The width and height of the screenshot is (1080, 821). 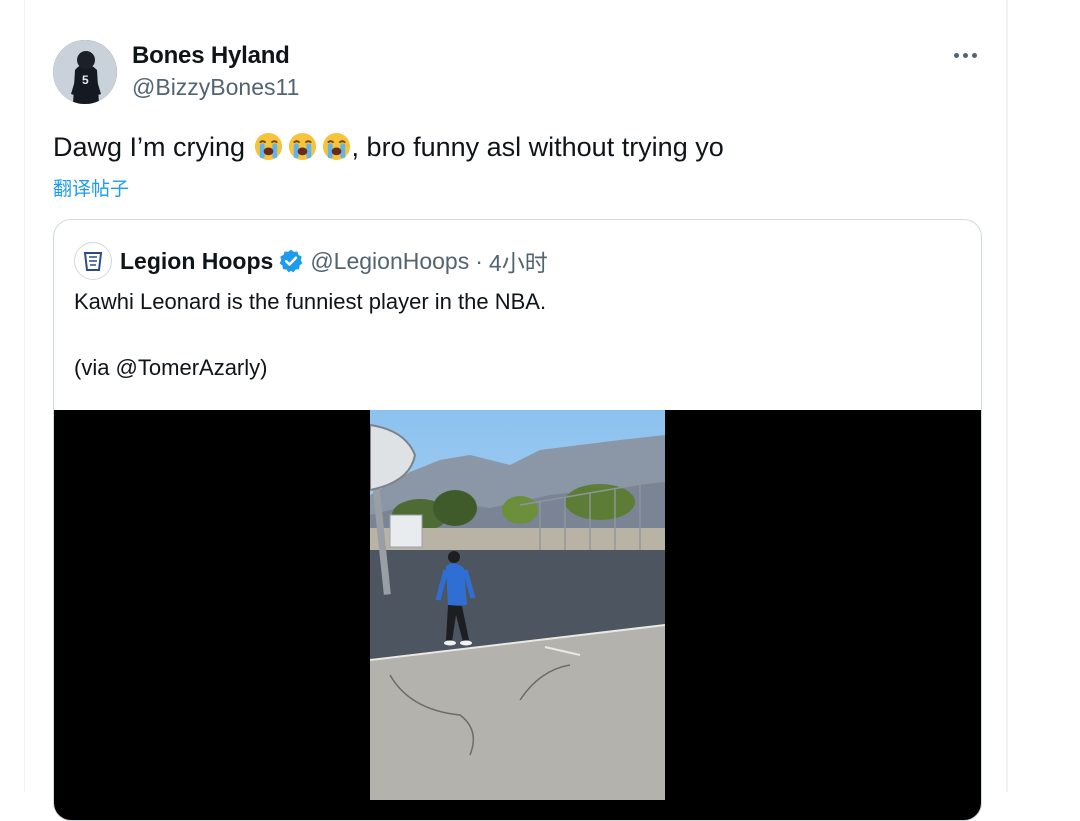 What do you see at coordinates (389, 261) in the screenshot?
I see `quote-author-handle: @LegionHoops` at bounding box center [389, 261].